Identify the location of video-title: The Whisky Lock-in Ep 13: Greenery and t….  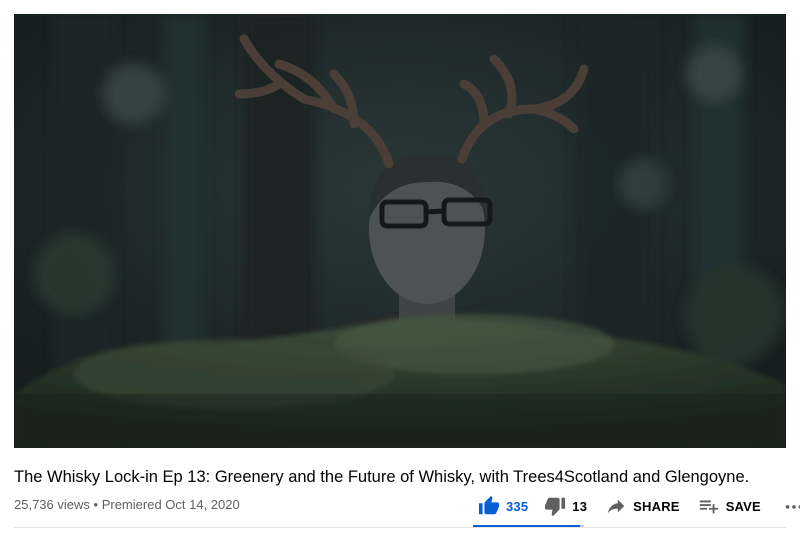
(382, 477).